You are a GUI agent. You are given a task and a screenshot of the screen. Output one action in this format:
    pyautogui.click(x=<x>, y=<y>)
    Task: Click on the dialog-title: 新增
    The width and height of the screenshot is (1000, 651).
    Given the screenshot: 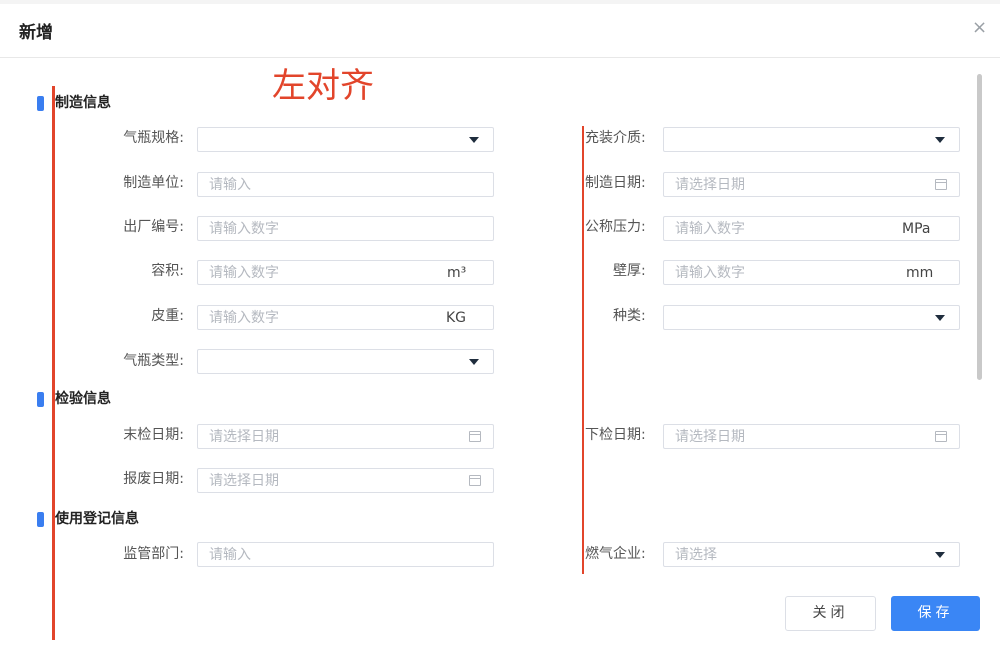 What is the action you would take?
    pyautogui.click(x=36, y=33)
    